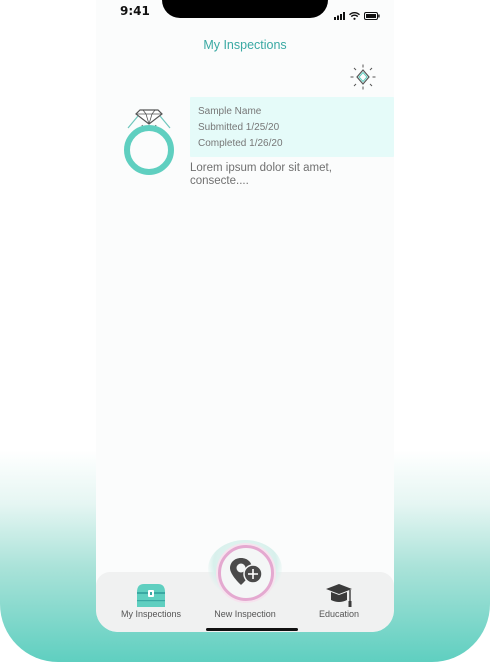 The image size is (490, 662). Describe the element at coordinates (339, 602) in the screenshot. I see `nav-education: Education` at that location.